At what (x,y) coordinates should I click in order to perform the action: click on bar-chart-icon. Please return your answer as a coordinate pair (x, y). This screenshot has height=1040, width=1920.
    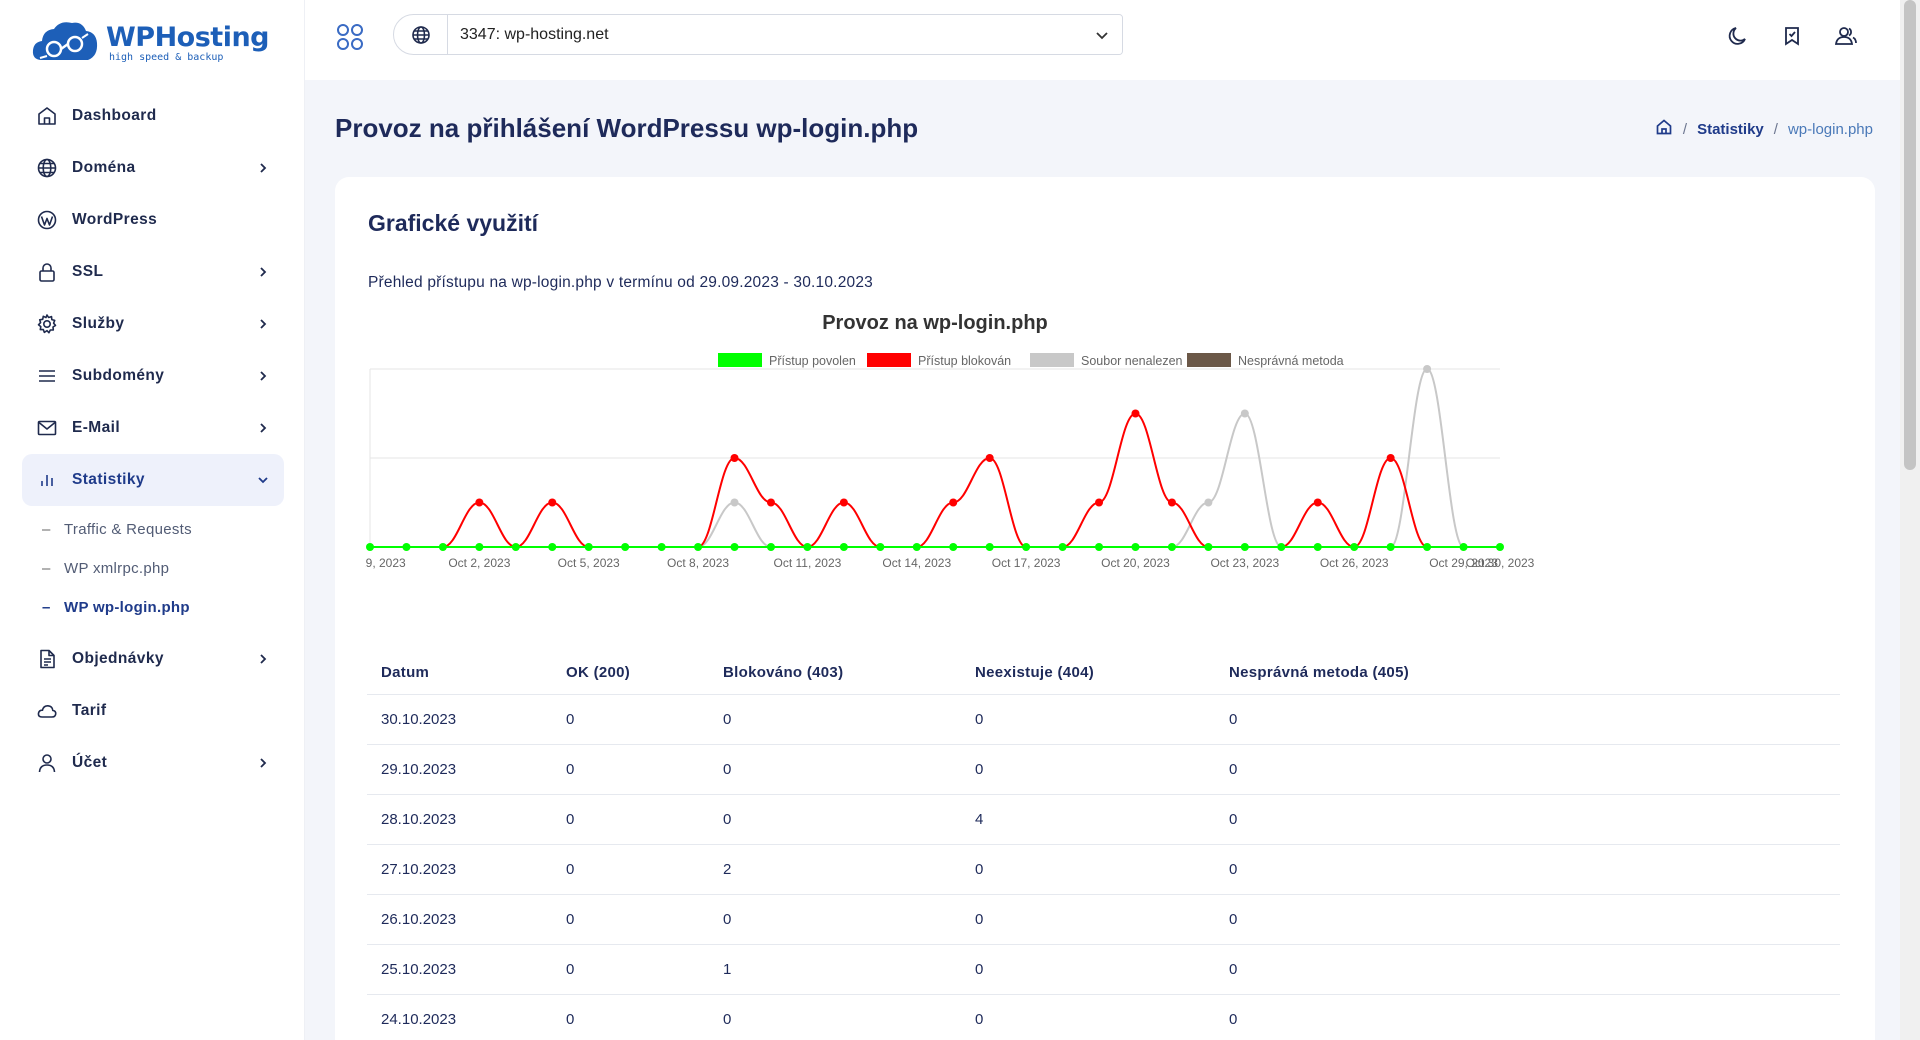
    Looking at the image, I should click on (47, 480).